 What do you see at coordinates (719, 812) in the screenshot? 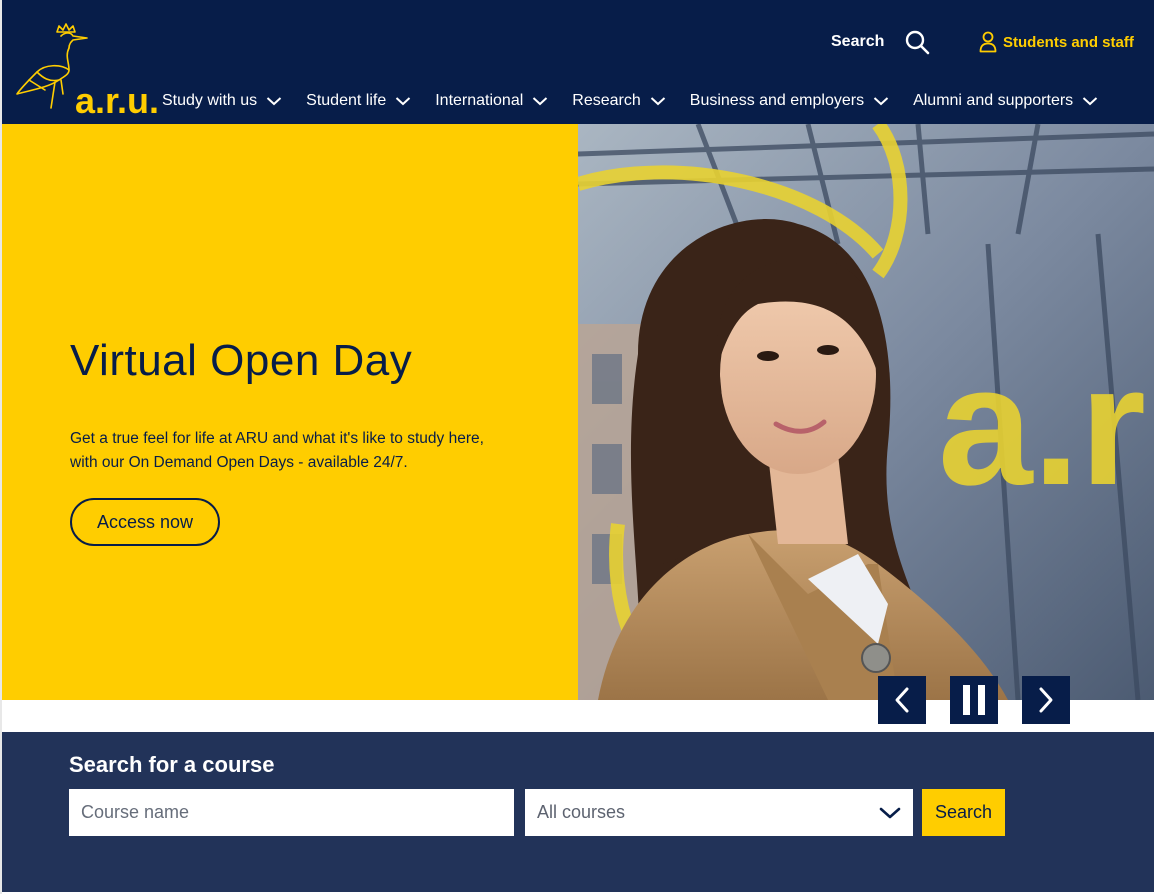
I see `course-type-select: All courses` at bounding box center [719, 812].